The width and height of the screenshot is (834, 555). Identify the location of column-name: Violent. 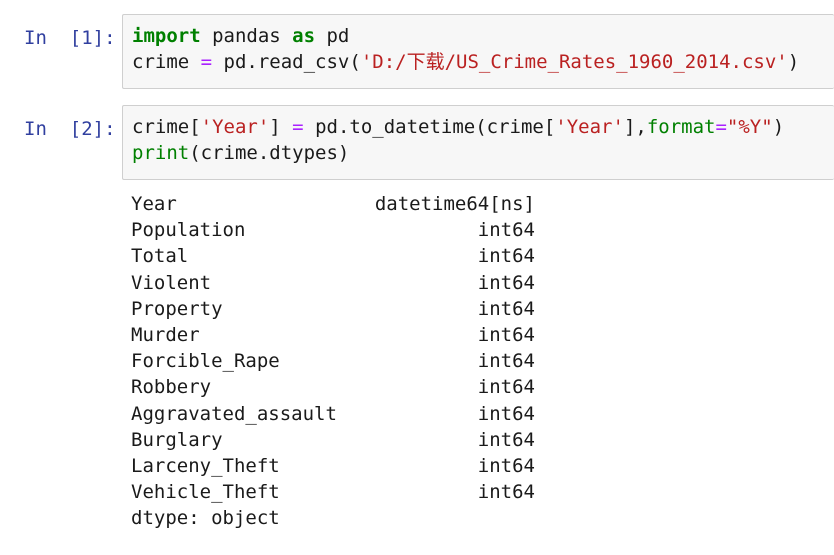
(171, 282).